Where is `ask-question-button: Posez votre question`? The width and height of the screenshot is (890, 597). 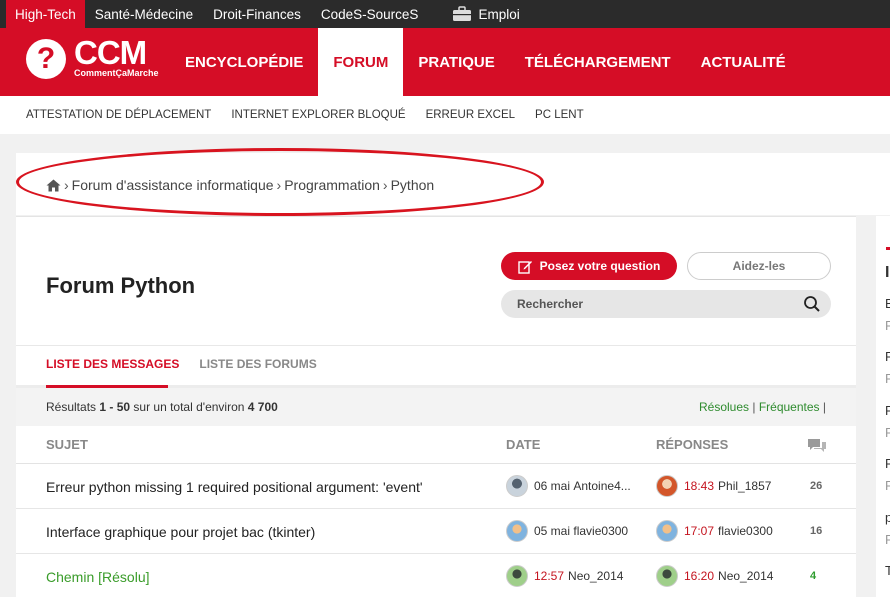
ask-question-button: Posez votre question is located at coordinates (589, 266).